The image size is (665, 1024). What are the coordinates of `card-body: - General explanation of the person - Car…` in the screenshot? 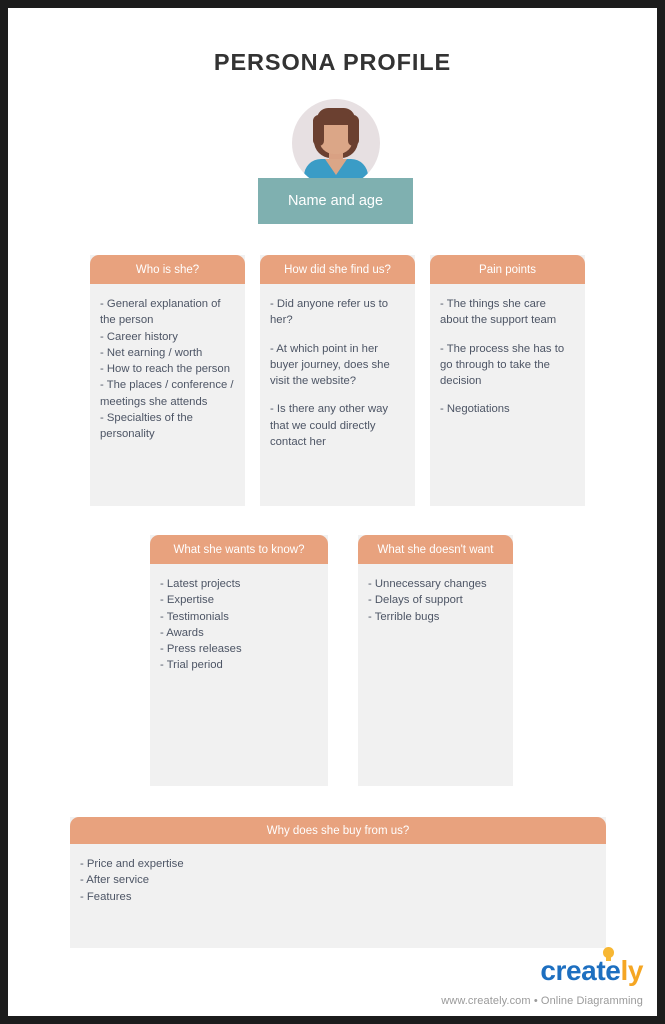 It's located at (167, 368).